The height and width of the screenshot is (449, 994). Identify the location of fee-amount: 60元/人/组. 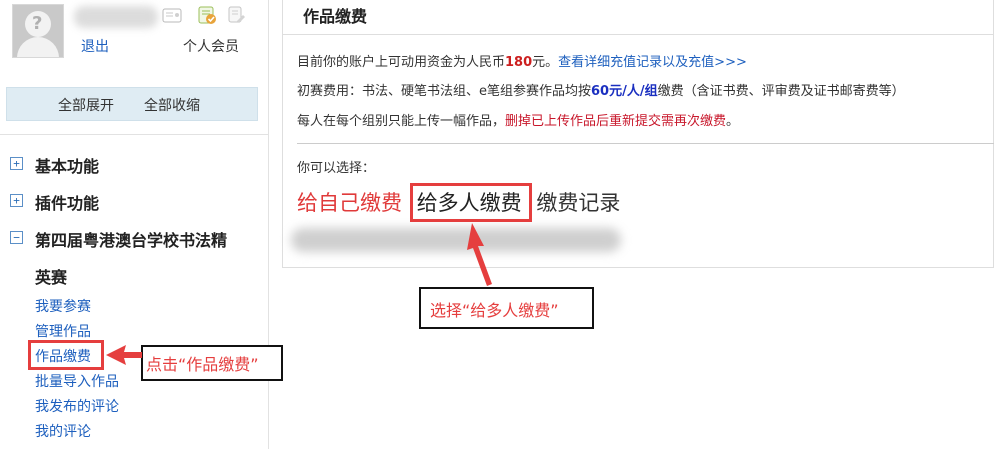
(624, 91).